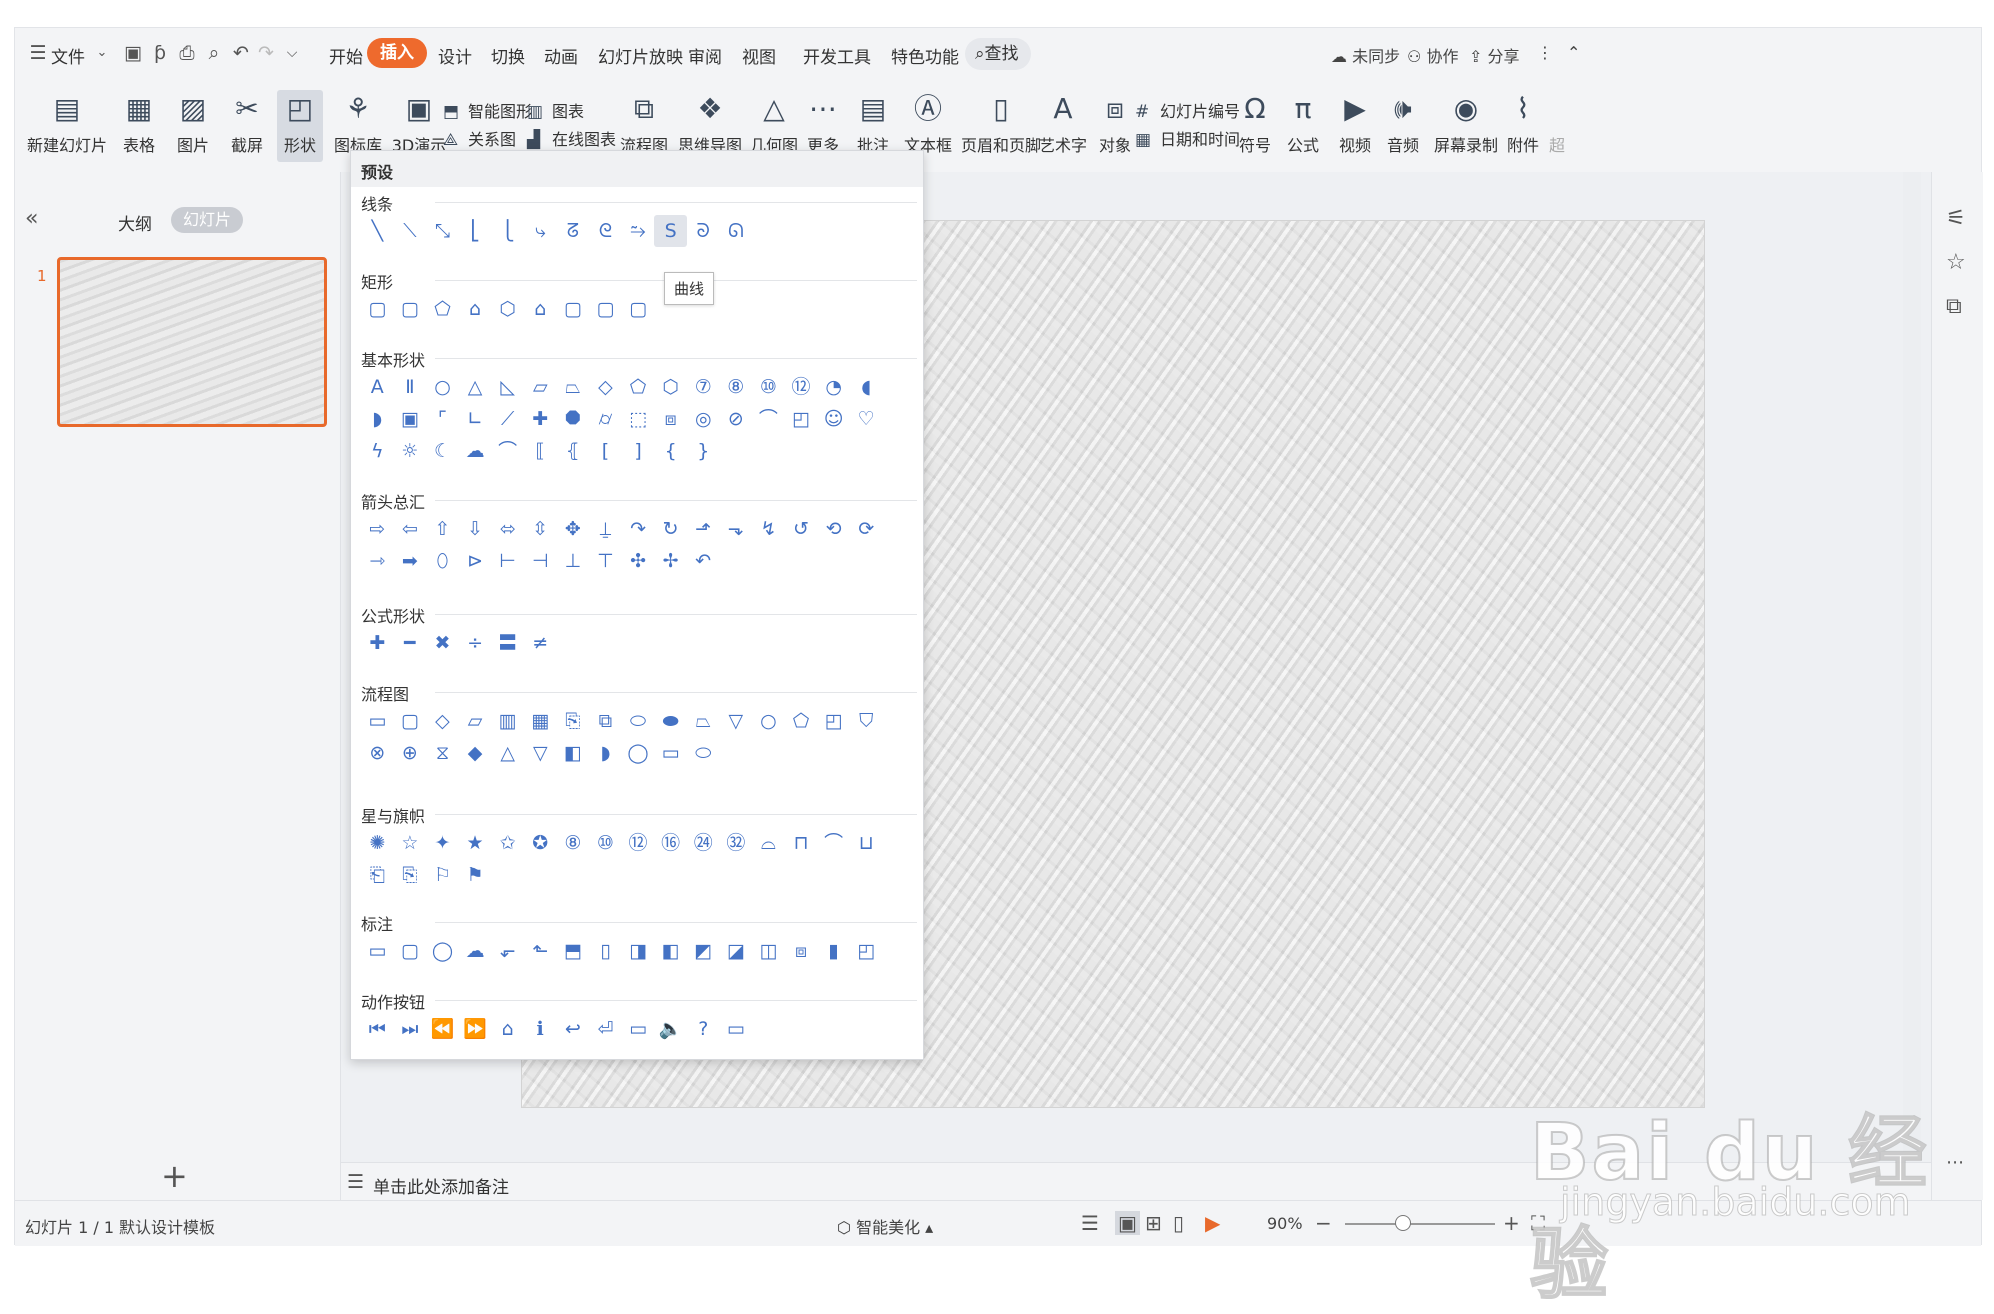 This screenshot has height=1314, width=1994. What do you see at coordinates (1573, 52) in the screenshot?
I see `collapse-ribbon-icon: ⌃` at bounding box center [1573, 52].